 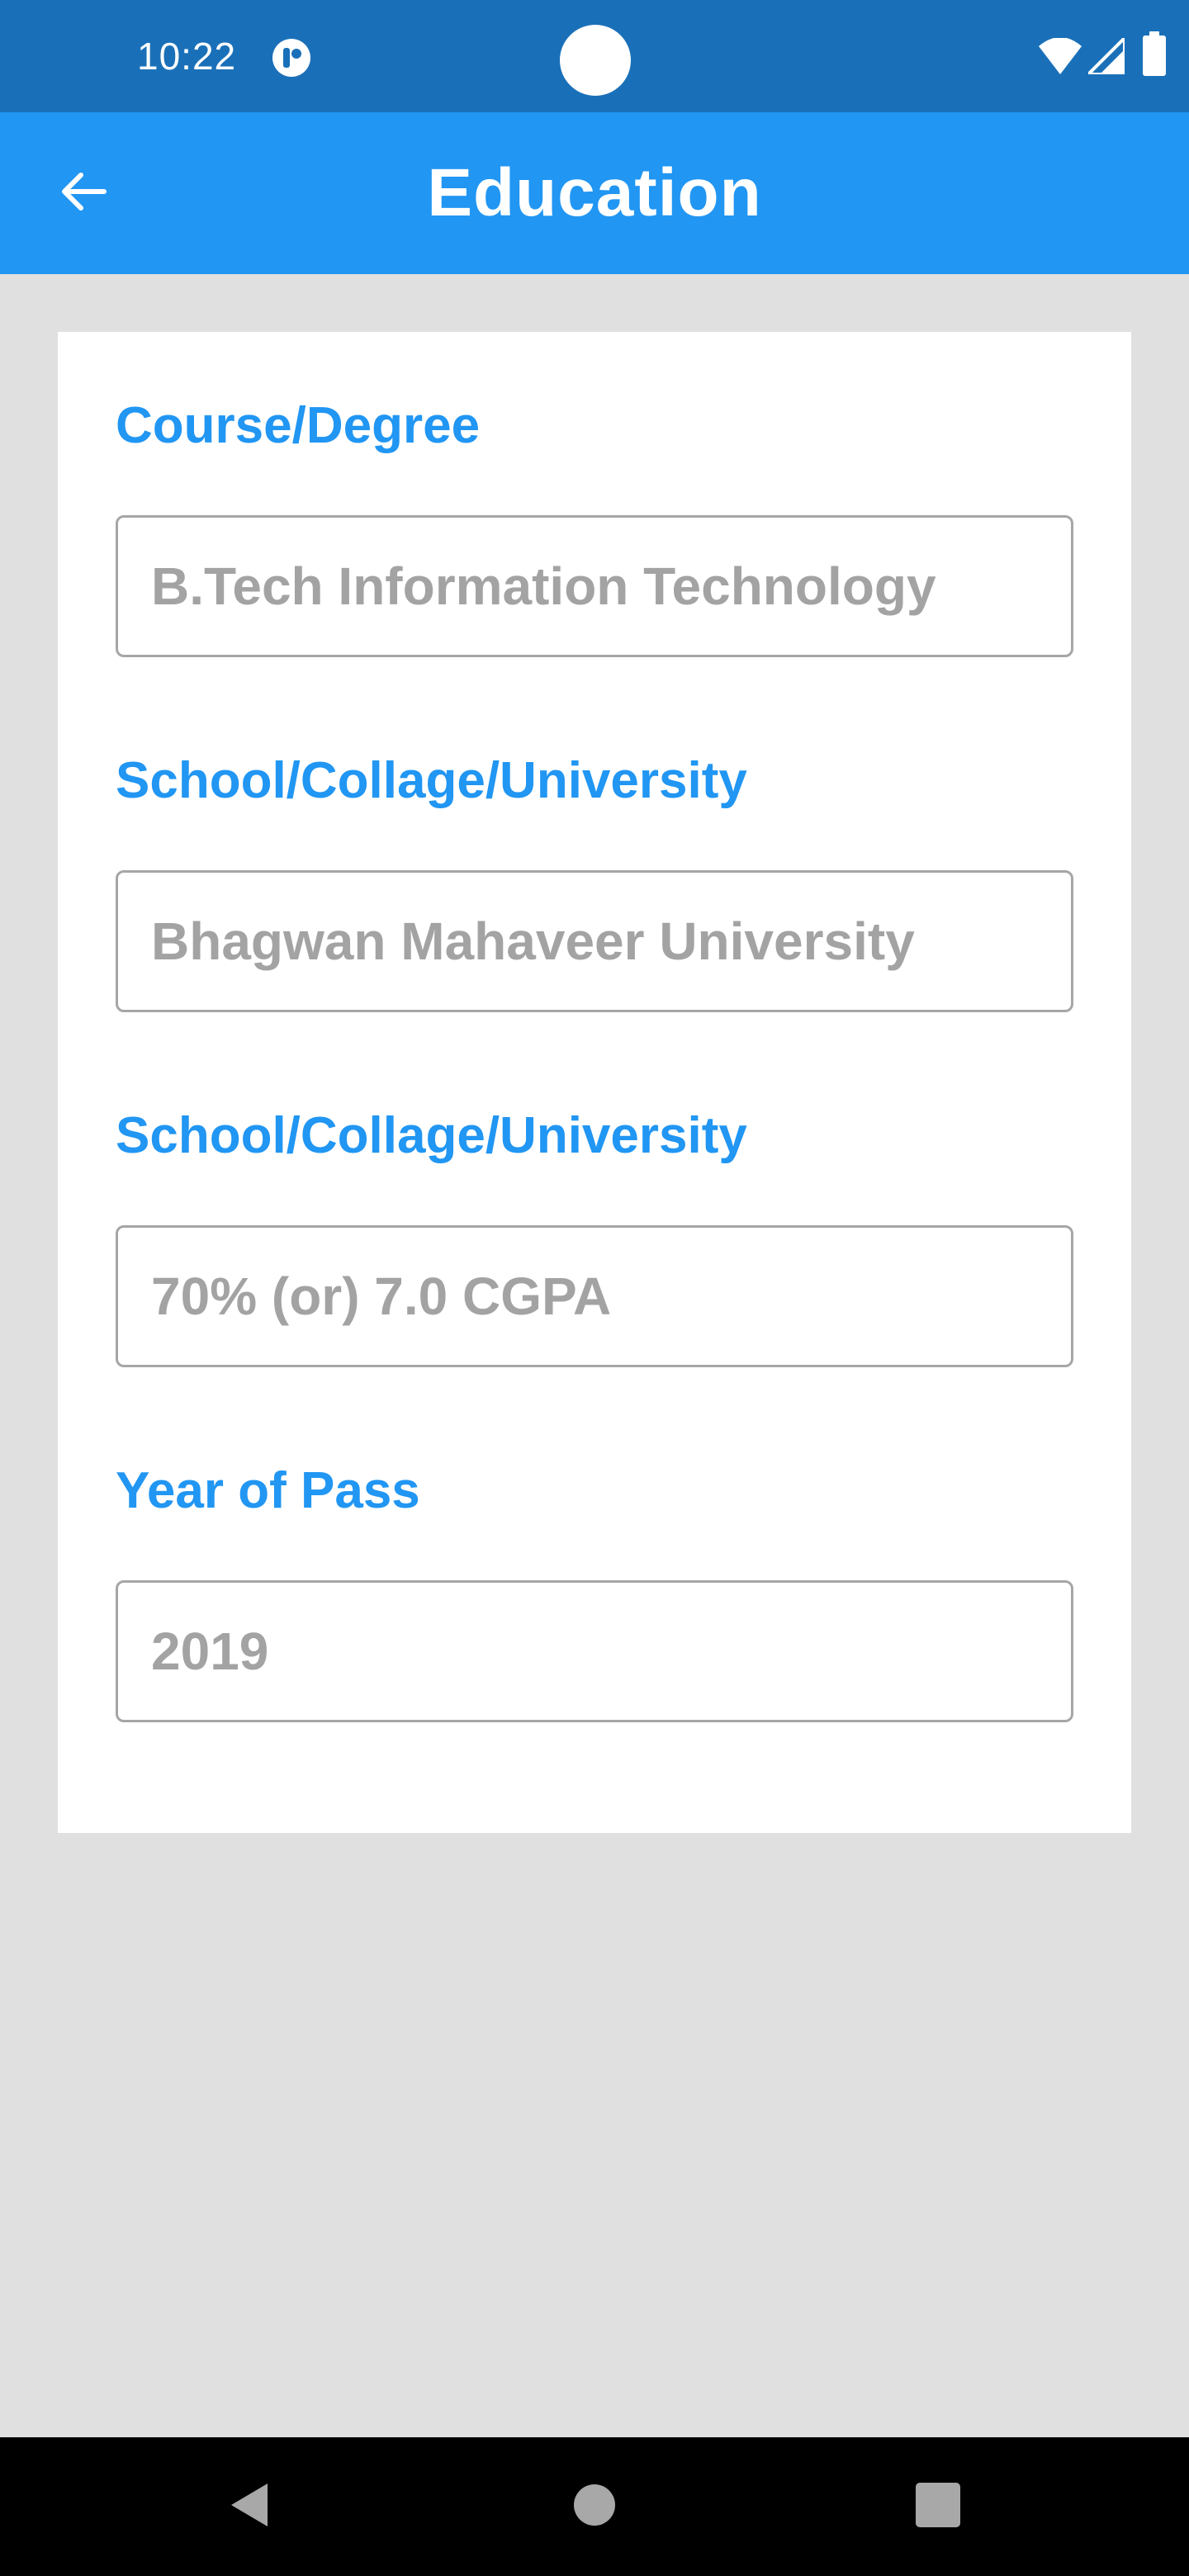 What do you see at coordinates (291, 57) in the screenshot?
I see `app-notification-icon` at bounding box center [291, 57].